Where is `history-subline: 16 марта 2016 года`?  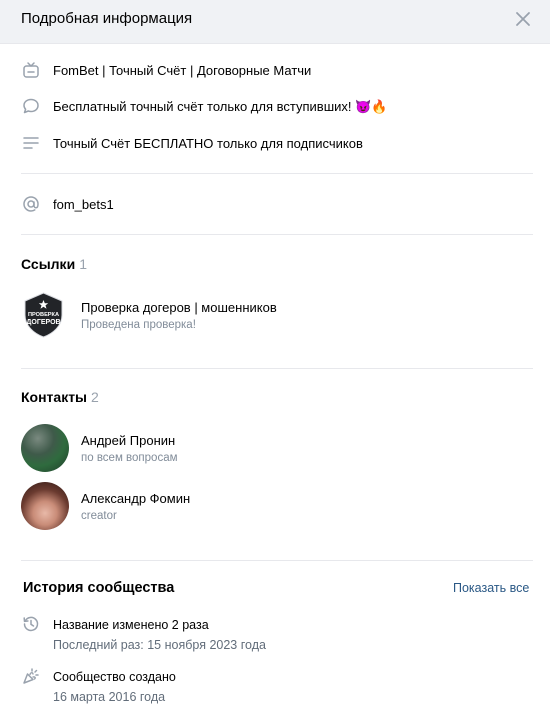
history-subline: 16 марта 2016 года is located at coordinates (109, 697).